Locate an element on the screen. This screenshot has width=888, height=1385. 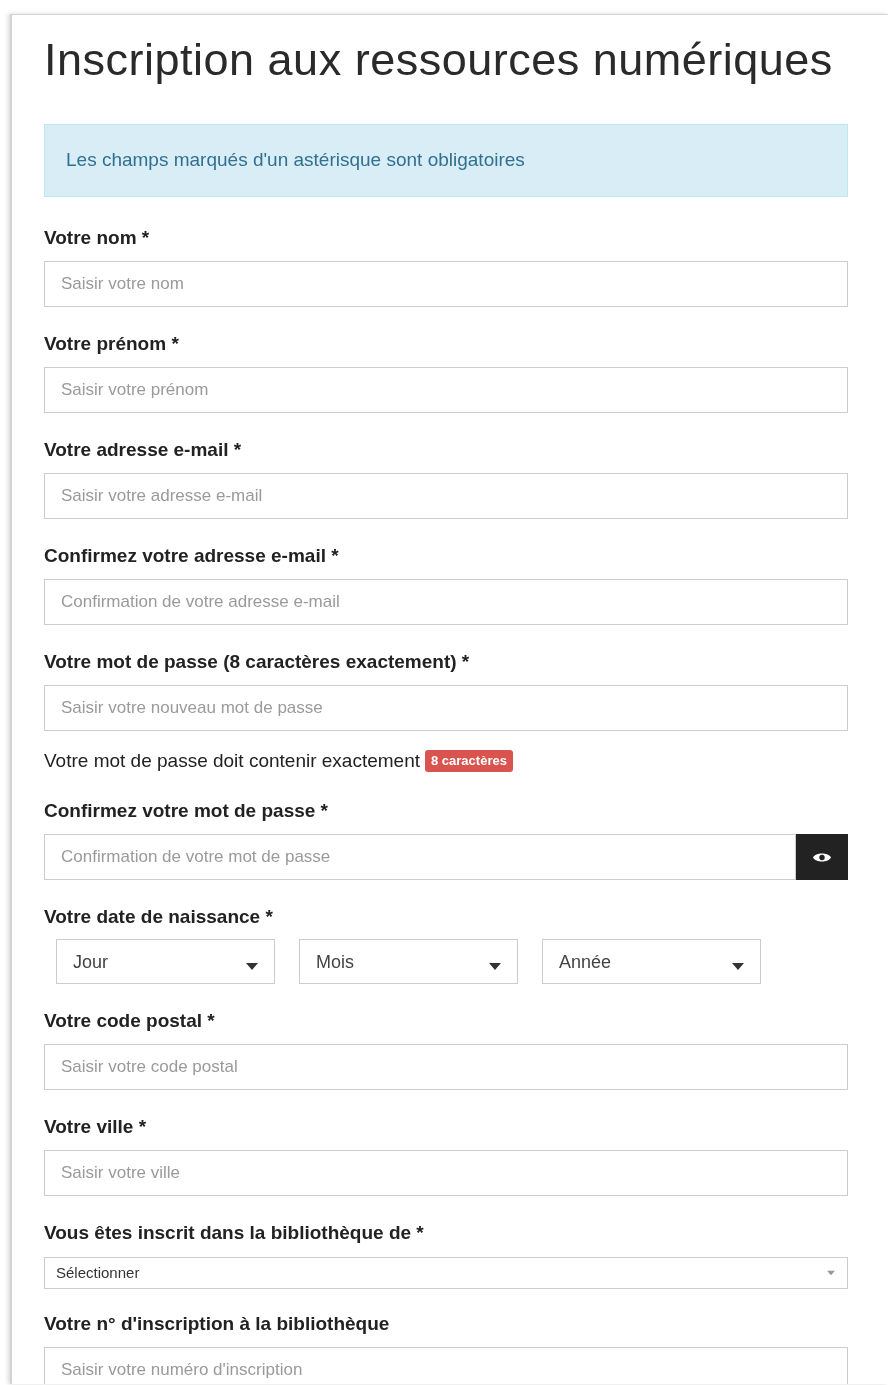
field-label: Votre n° d'inscription à la bibliothèque is located at coordinates (217, 1324).